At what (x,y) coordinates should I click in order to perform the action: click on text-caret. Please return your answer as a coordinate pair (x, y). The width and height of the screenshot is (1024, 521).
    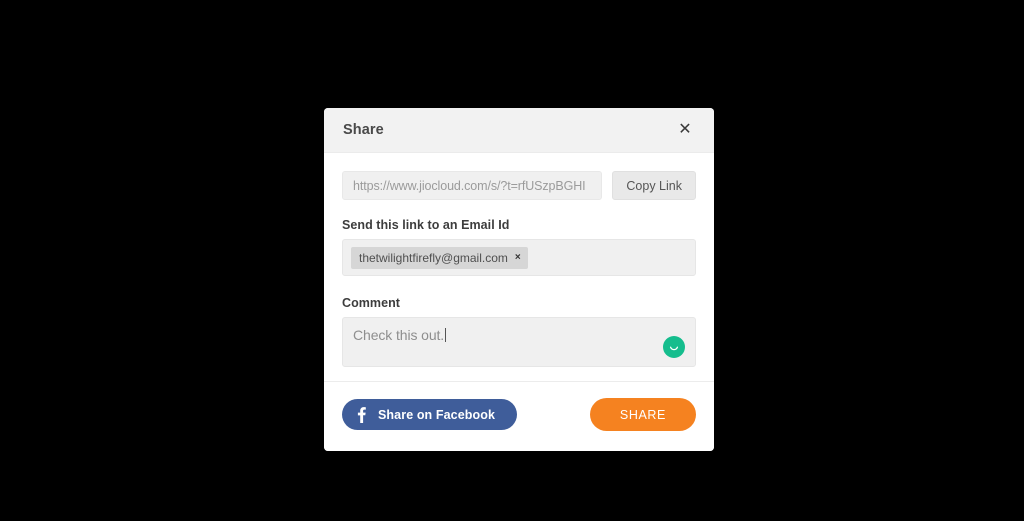
    Looking at the image, I should click on (446, 335).